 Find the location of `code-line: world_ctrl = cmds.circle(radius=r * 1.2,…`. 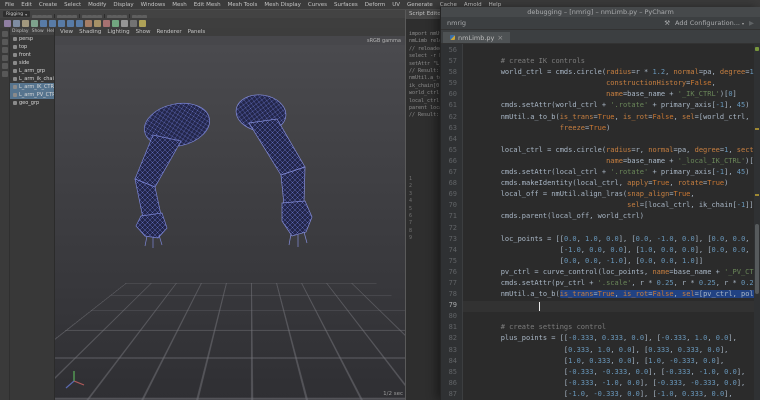

code-line: world_ctrl = cmds.circle(radius=r * 1.2,… is located at coordinates (611, 73).